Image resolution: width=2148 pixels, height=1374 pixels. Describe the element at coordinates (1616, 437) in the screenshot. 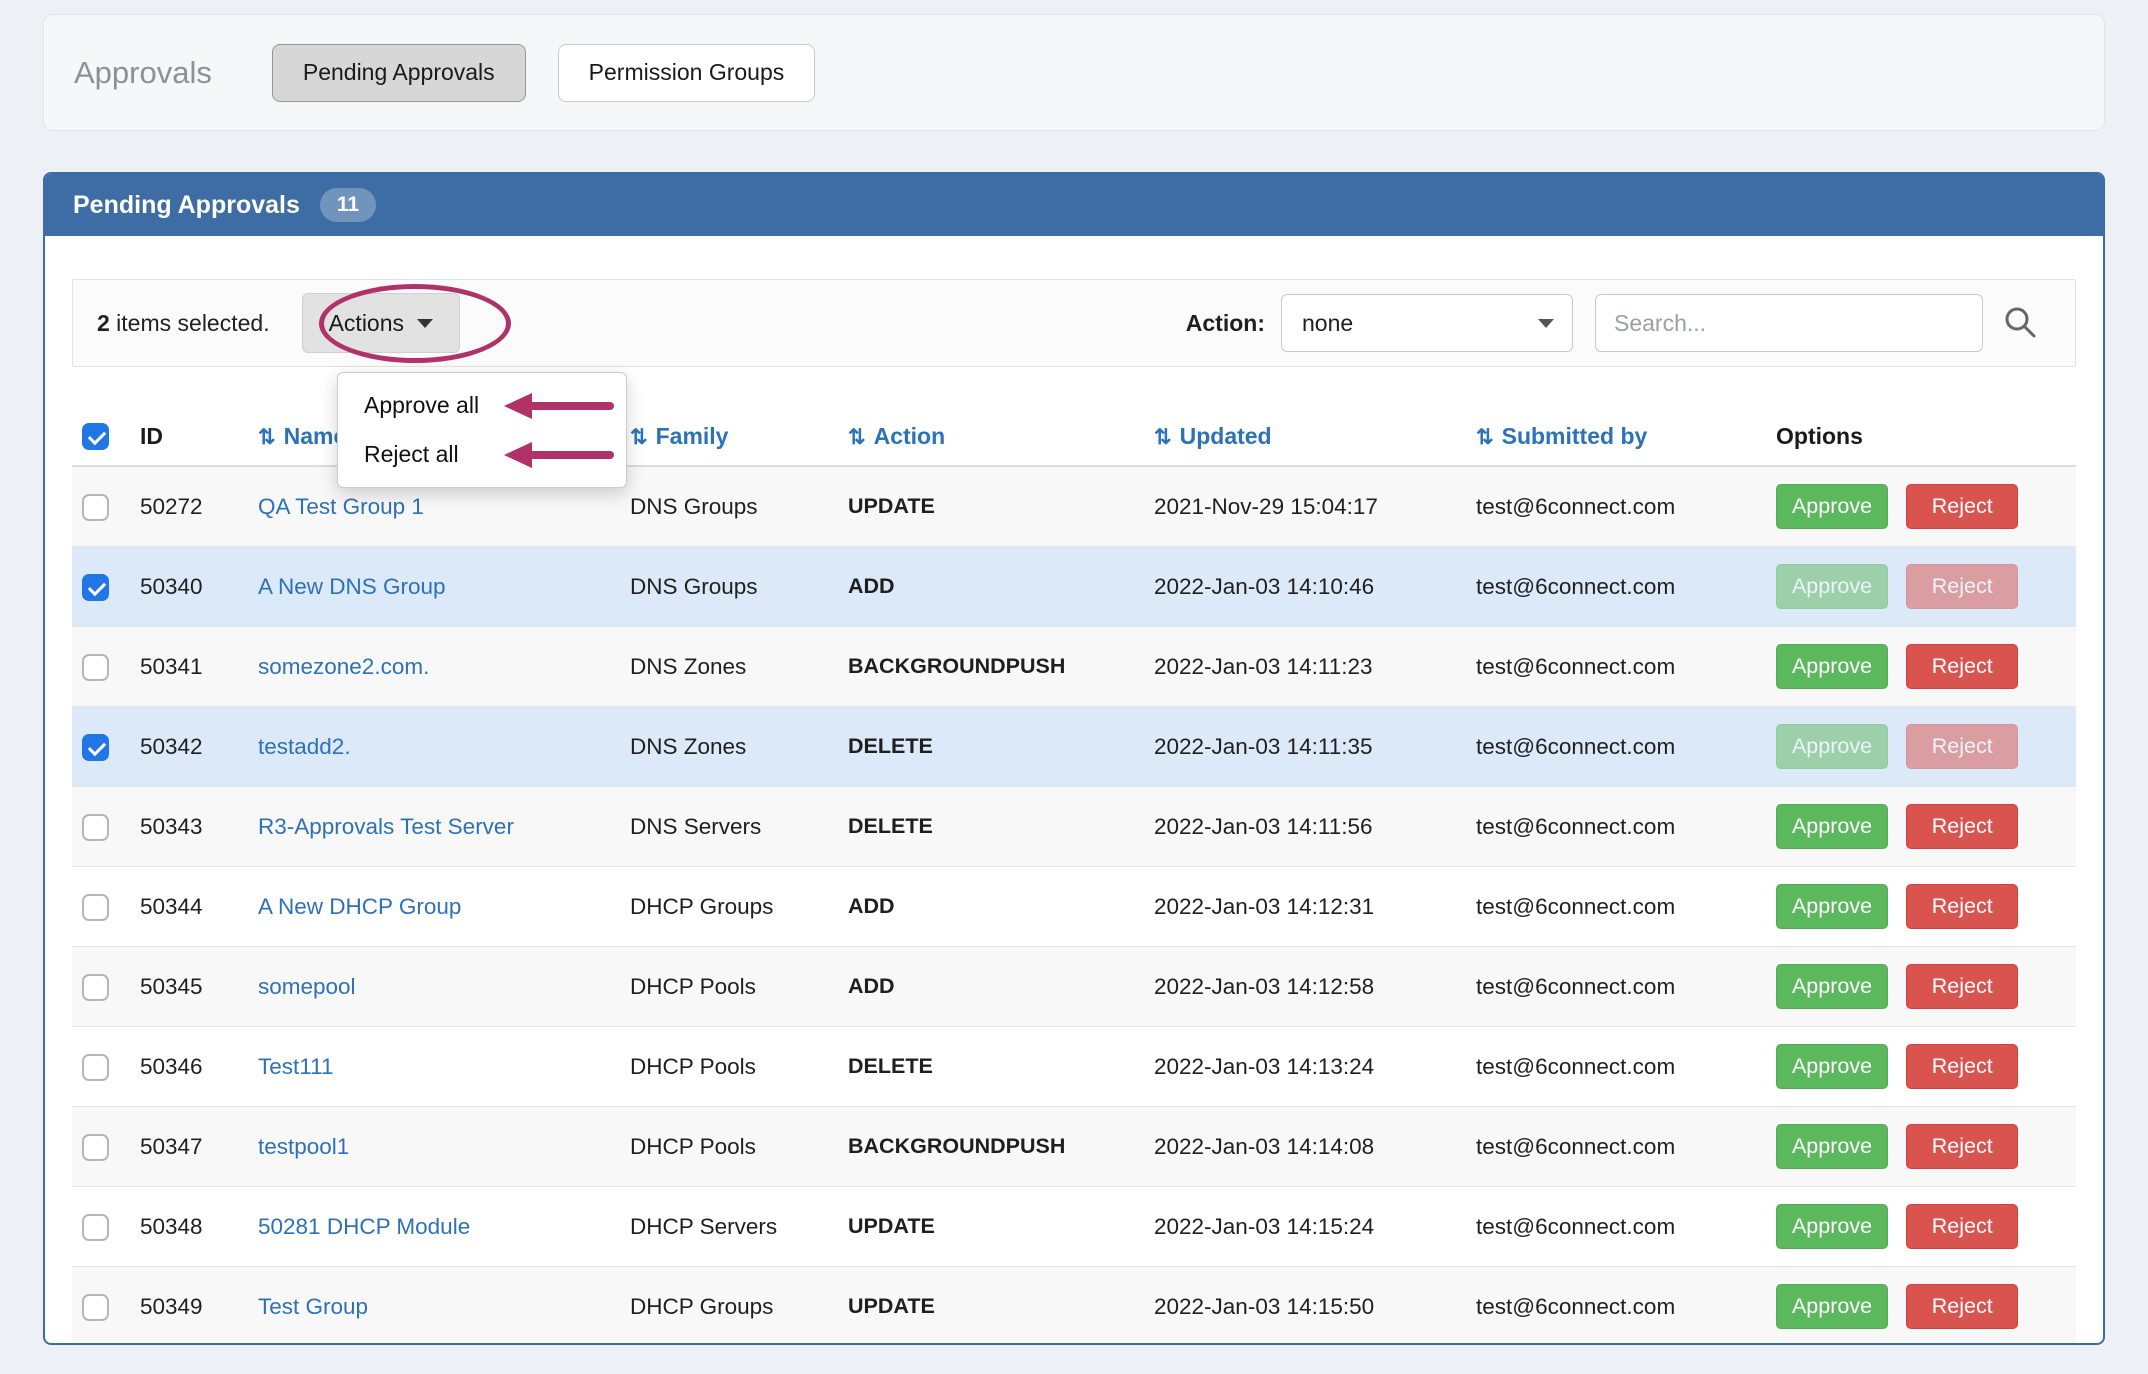

I see `column-header-submitted-by: ⇅ Submitted by` at that location.